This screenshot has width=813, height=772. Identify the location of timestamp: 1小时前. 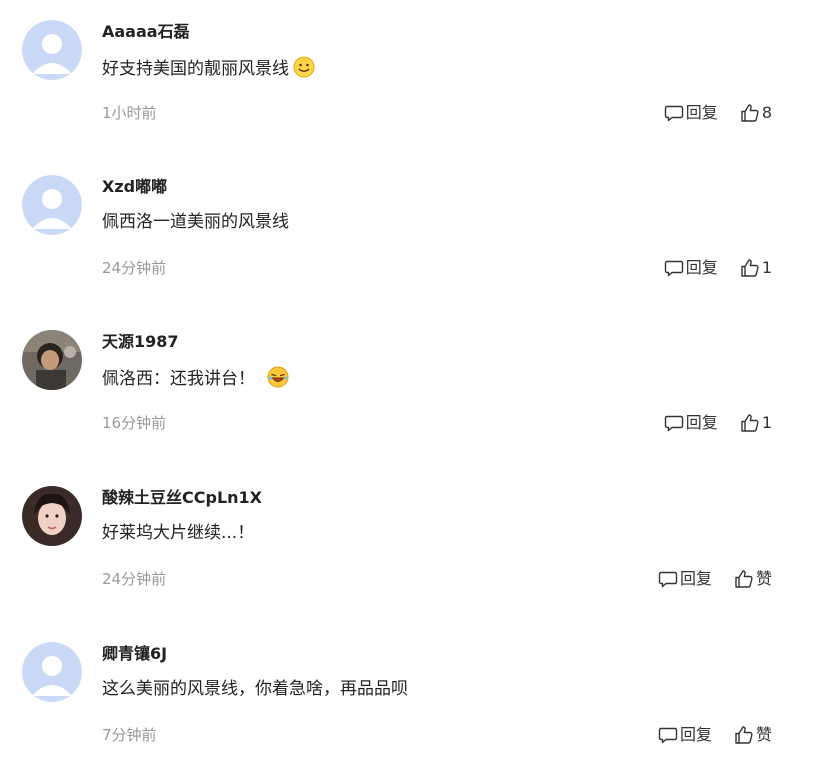
(129, 113).